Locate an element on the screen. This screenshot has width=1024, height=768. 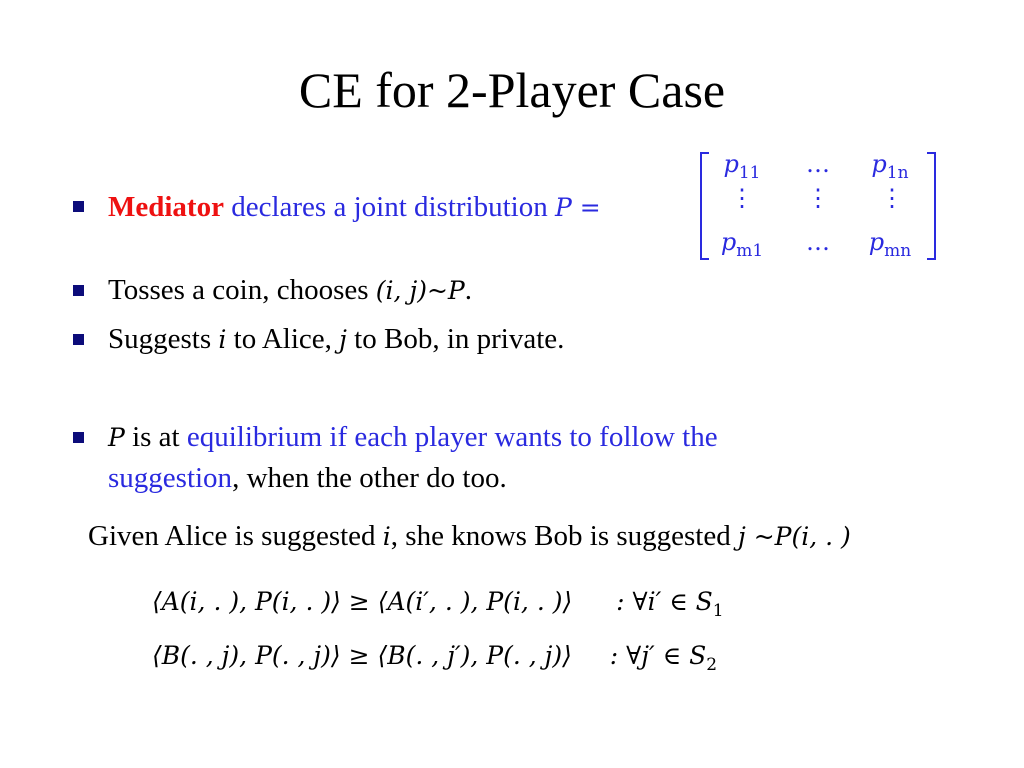
equals-sign: = is located at coordinates (586, 207).